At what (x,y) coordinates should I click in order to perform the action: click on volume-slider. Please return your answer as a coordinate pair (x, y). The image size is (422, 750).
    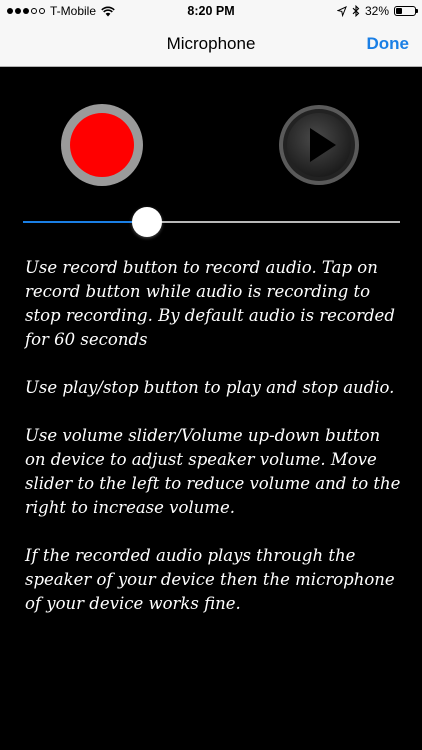
    Looking at the image, I should click on (211, 222).